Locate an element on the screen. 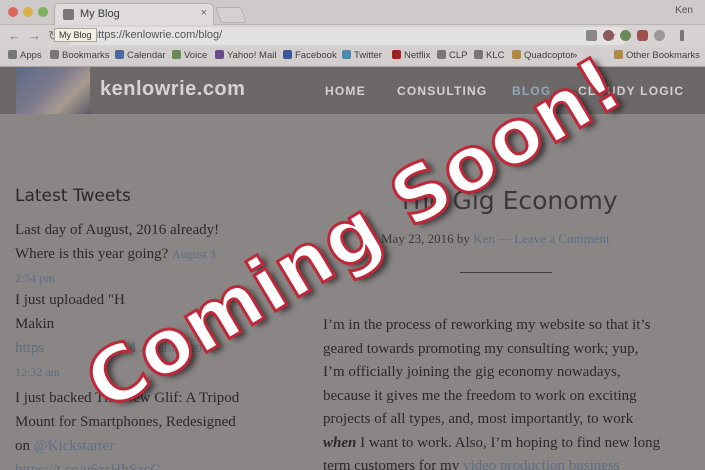 The width and height of the screenshot is (705, 470). browser-titlebar: My Blog × Ken is located at coordinates (352, 12).